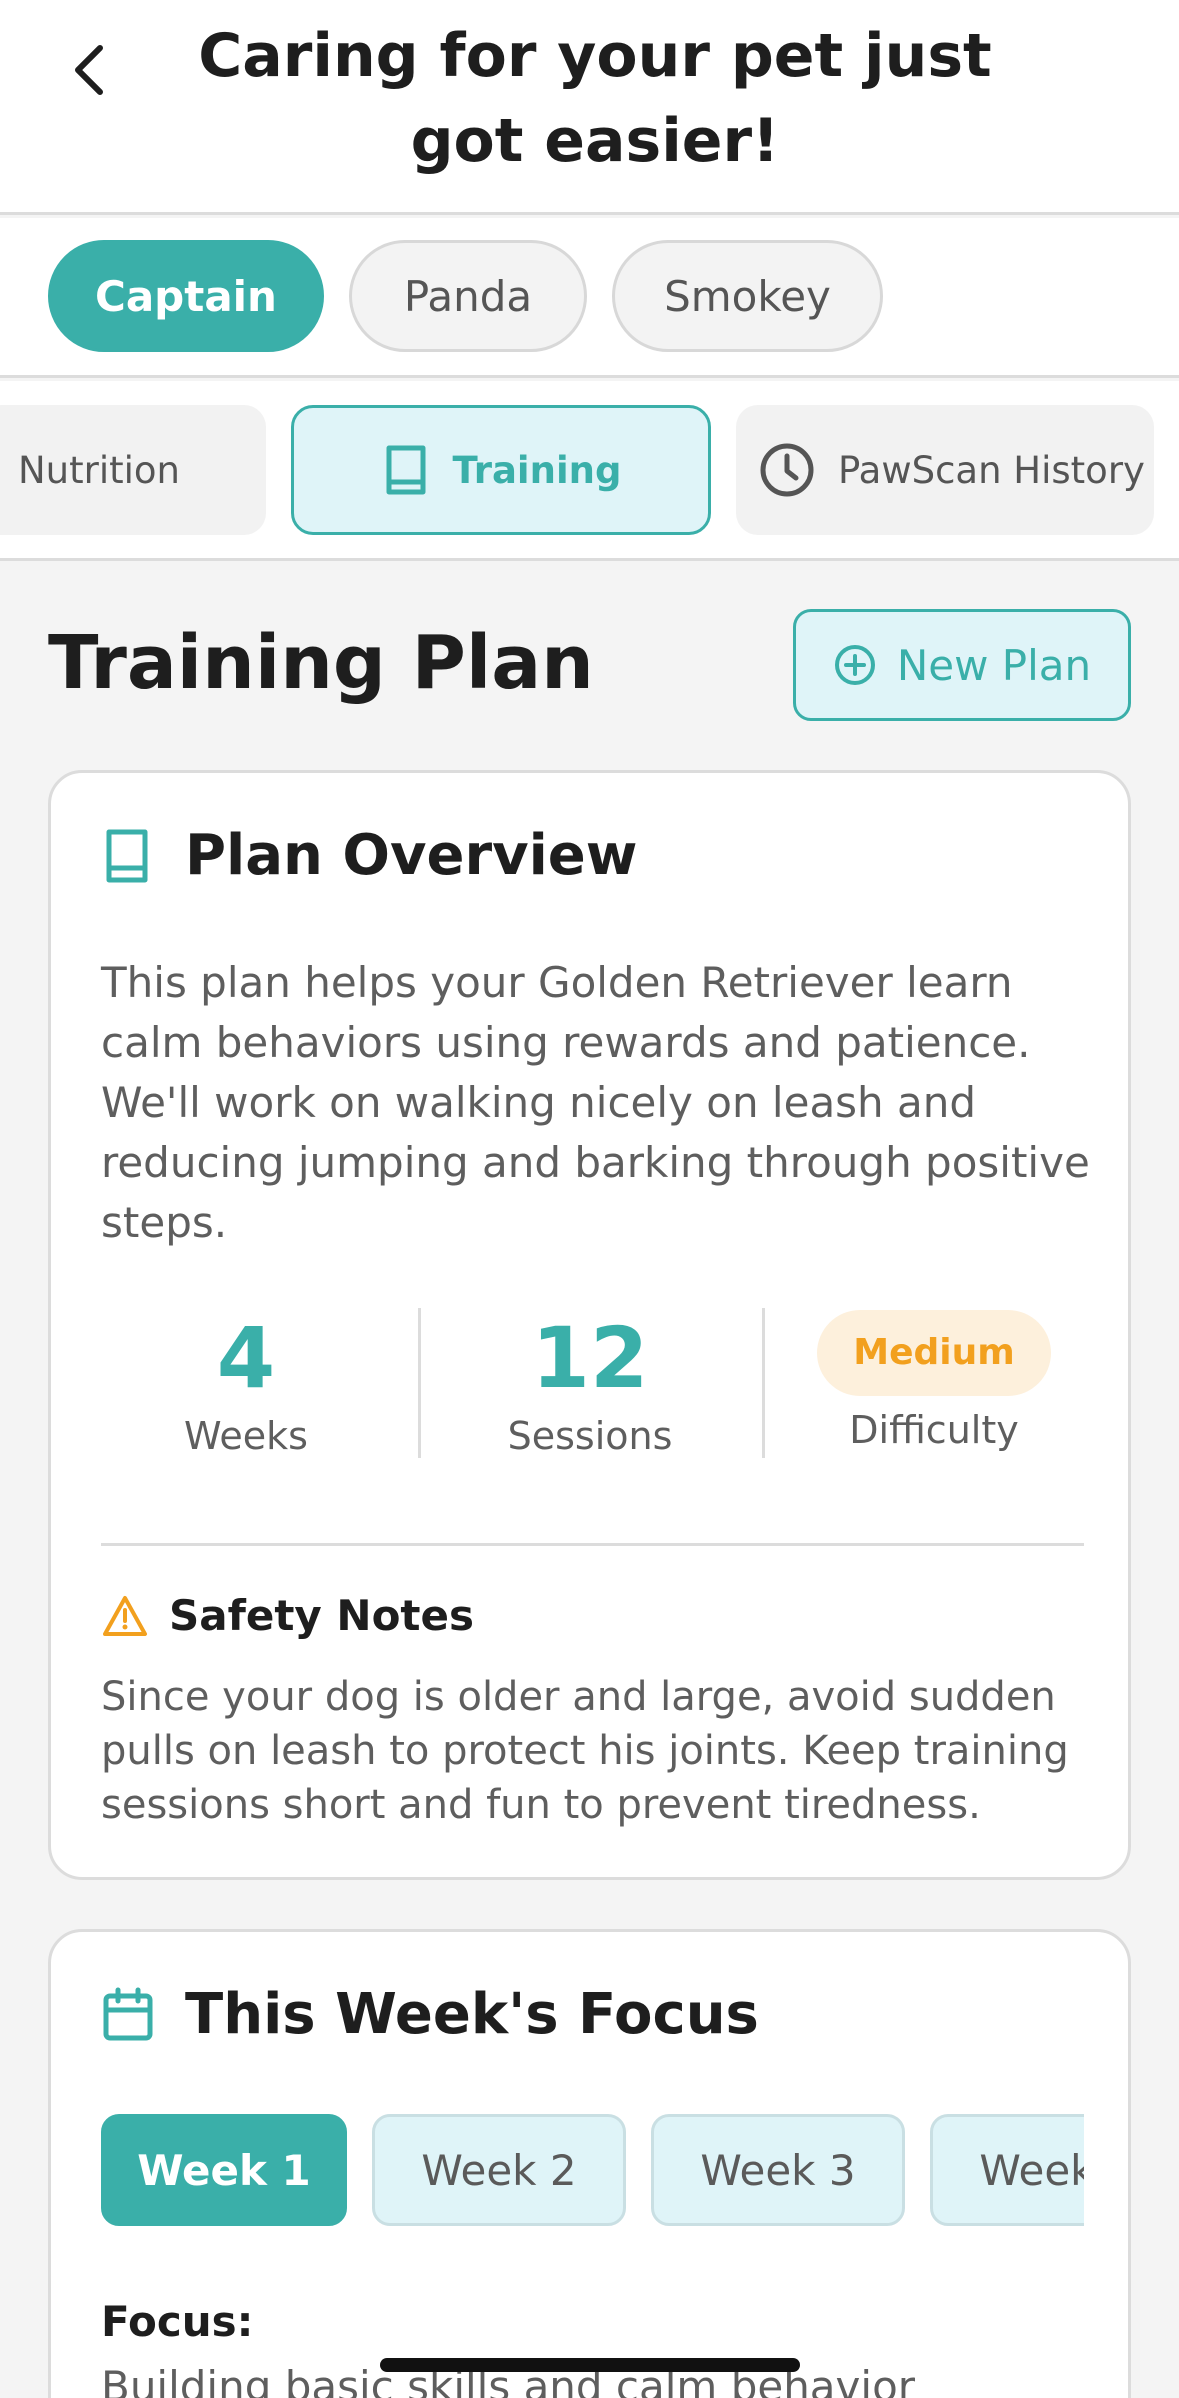 The image size is (1179, 2398). What do you see at coordinates (934, 1430) in the screenshot?
I see `difficulty-label: Difficulty` at bounding box center [934, 1430].